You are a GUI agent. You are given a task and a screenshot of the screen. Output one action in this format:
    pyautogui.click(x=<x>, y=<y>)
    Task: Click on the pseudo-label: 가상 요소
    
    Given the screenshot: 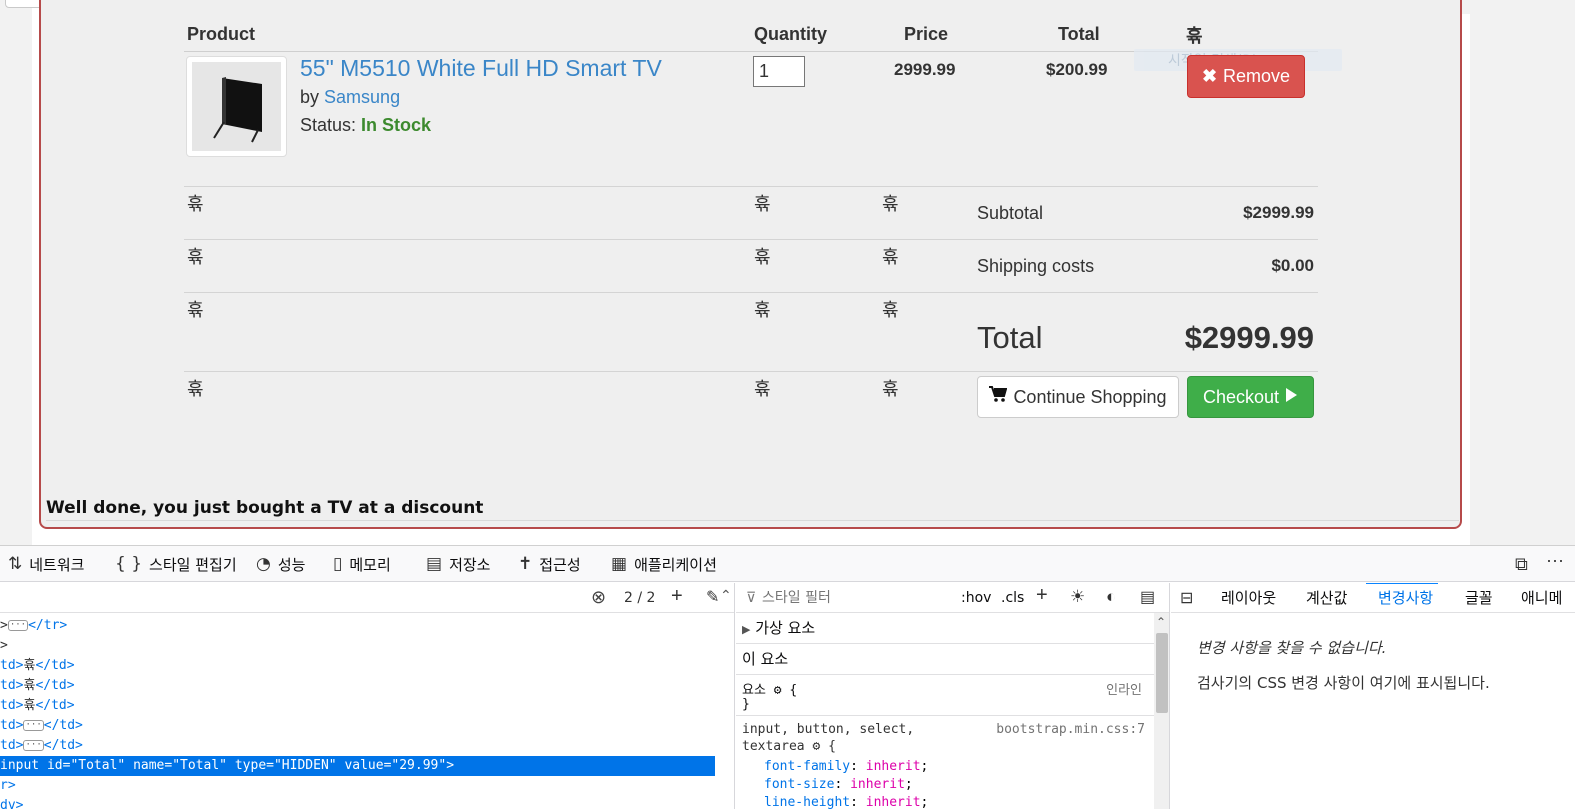 What is the action you would take?
    pyautogui.click(x=785, y=628)
    